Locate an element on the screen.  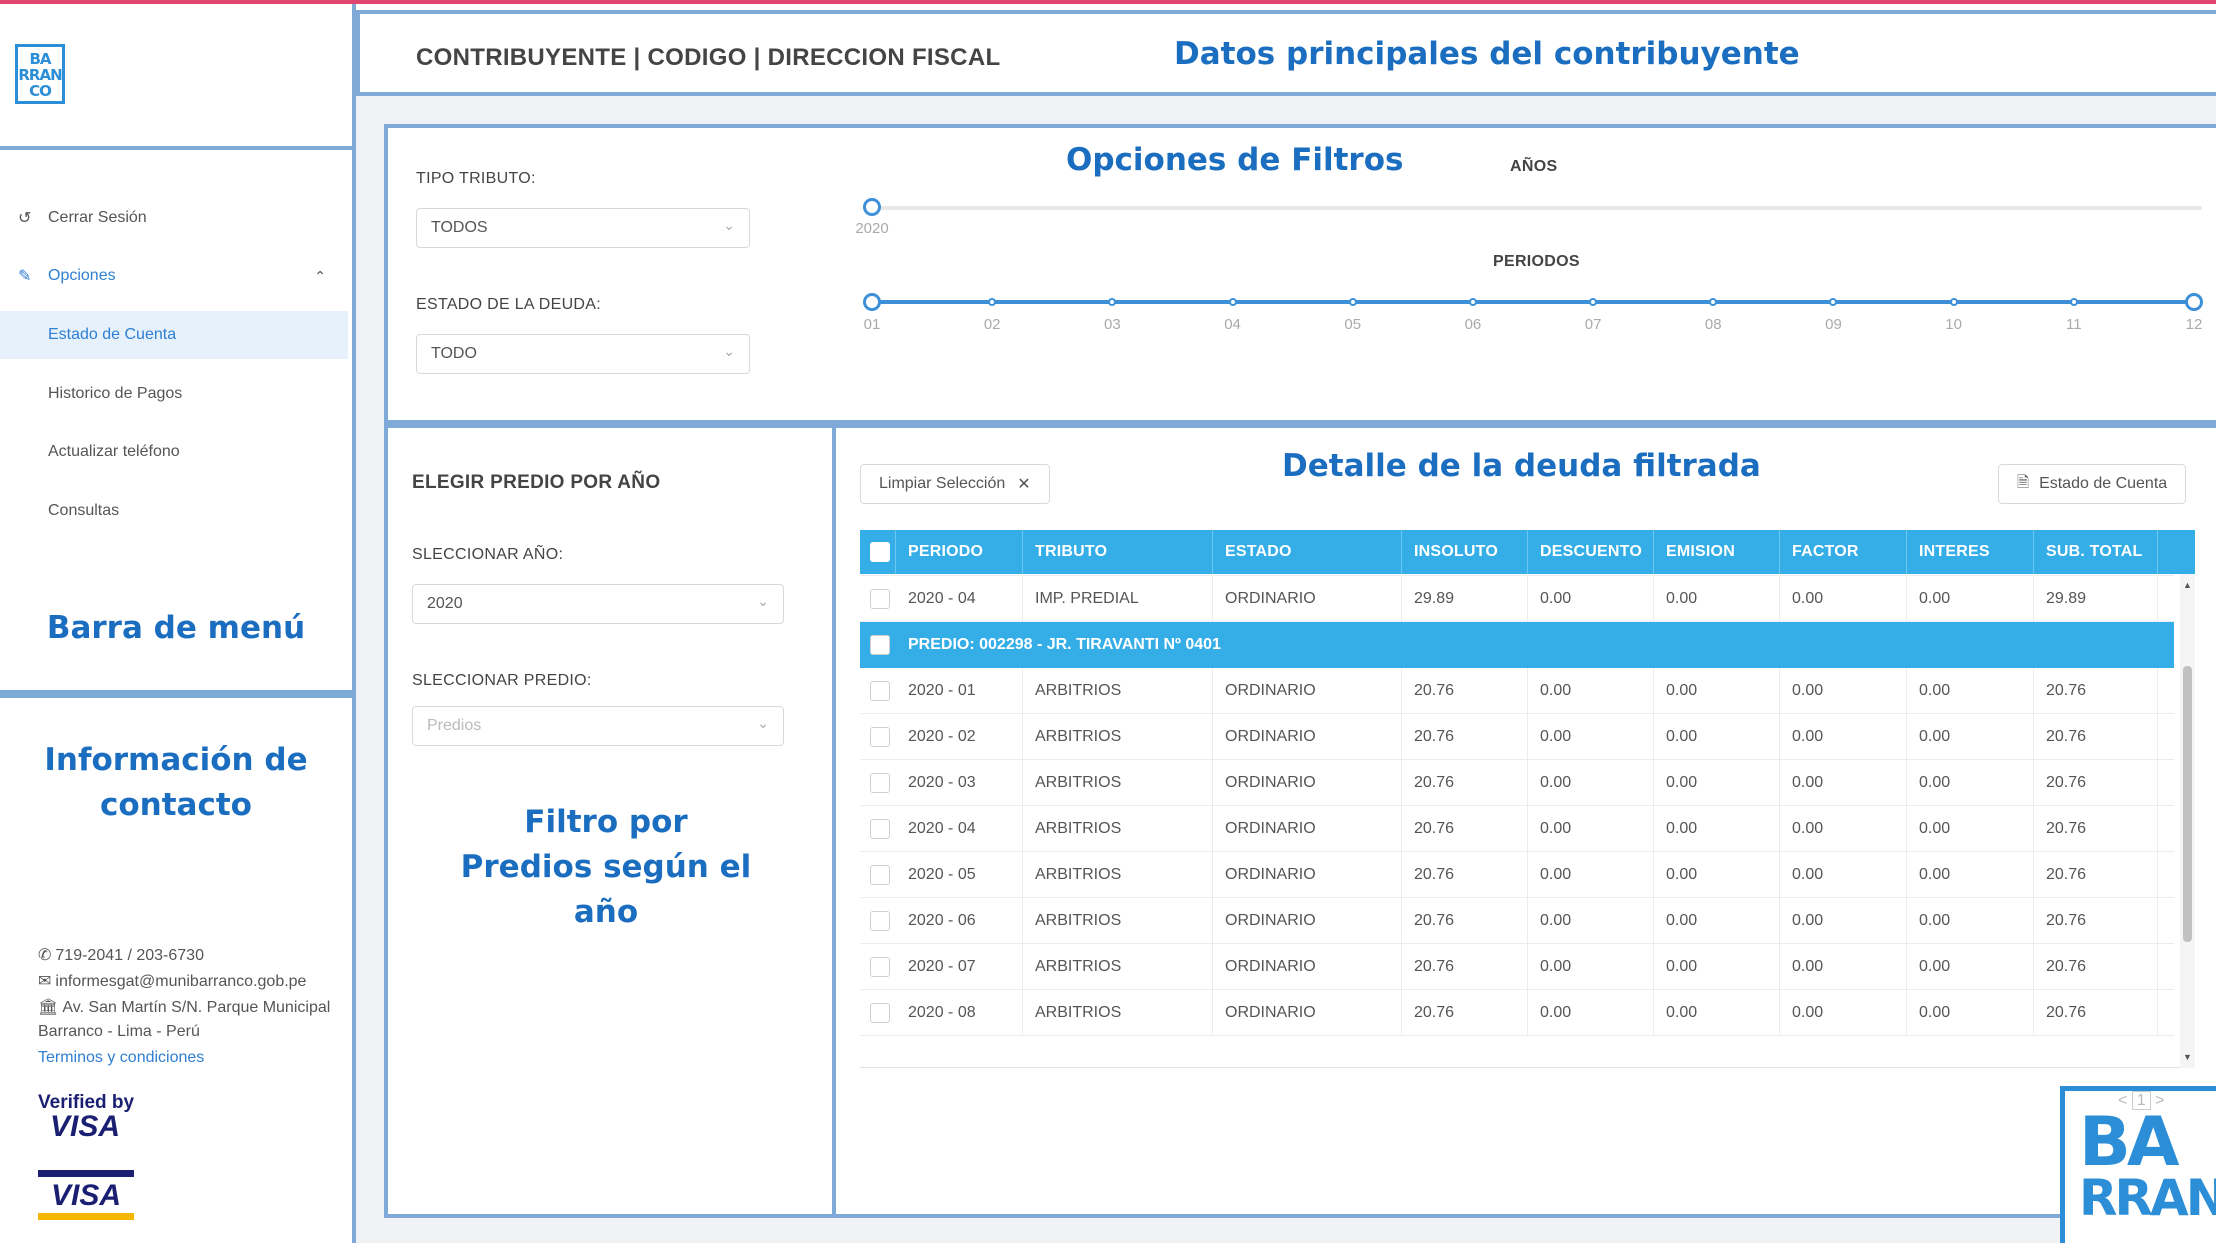
predio-group-row: PREDIO: 002298 - JR. TIRAVANTI Nº 0401 is located at coordinates (1517, 645).